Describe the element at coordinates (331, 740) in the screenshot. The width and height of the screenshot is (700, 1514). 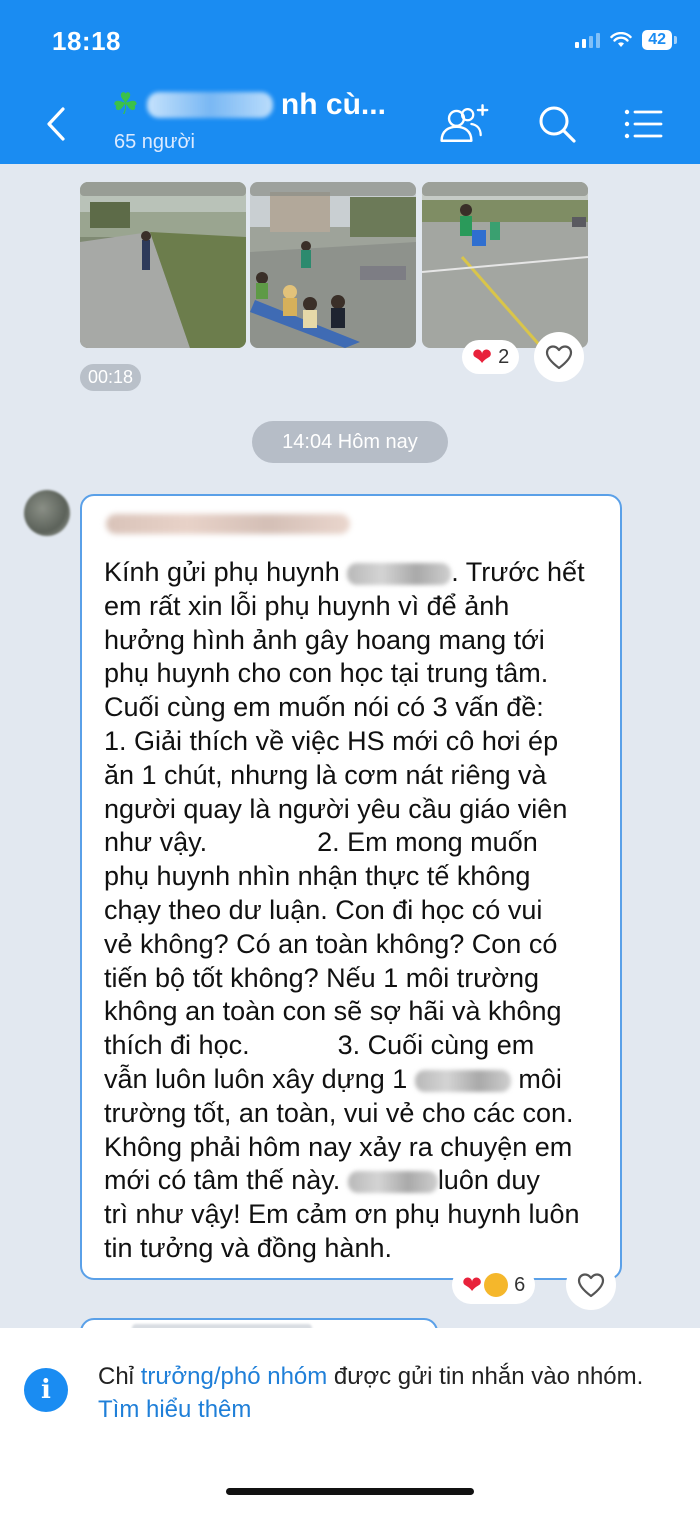
I see `message-line: 1. Giải thích về việc HS mới cô hơi ép` at that location.